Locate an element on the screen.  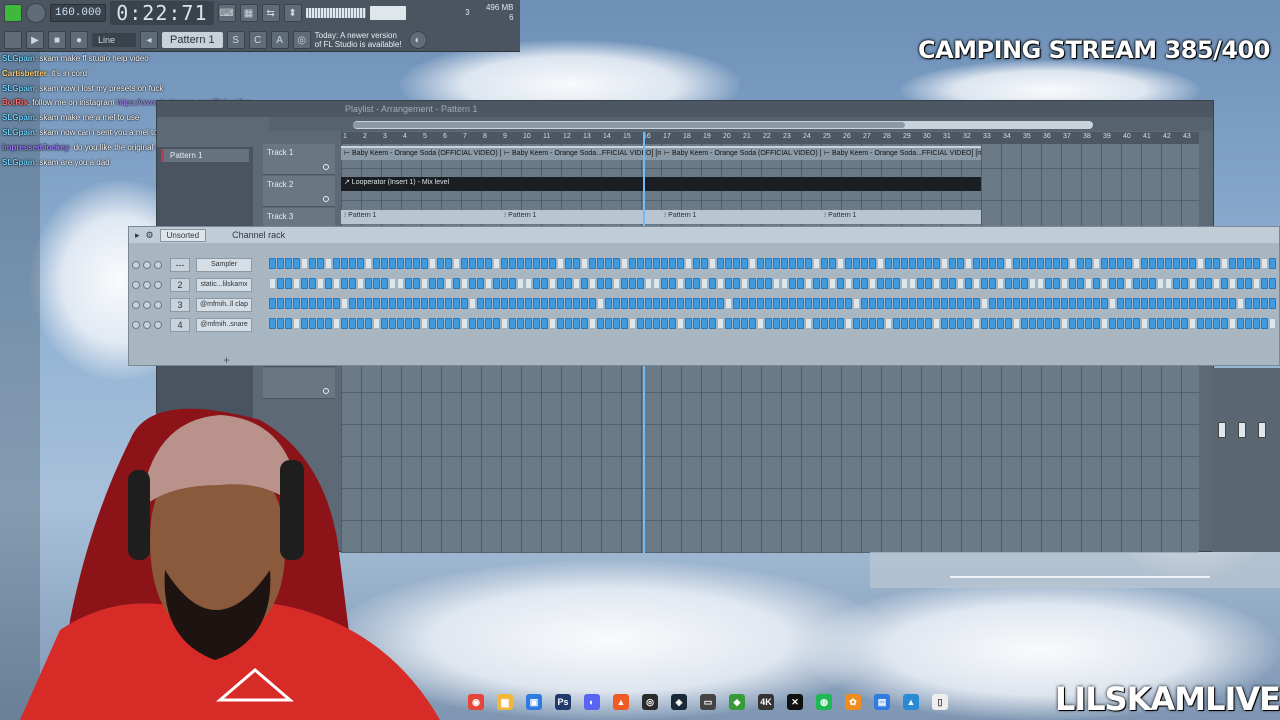
steam-icon: ◈ is located at coordinates (679, 702).